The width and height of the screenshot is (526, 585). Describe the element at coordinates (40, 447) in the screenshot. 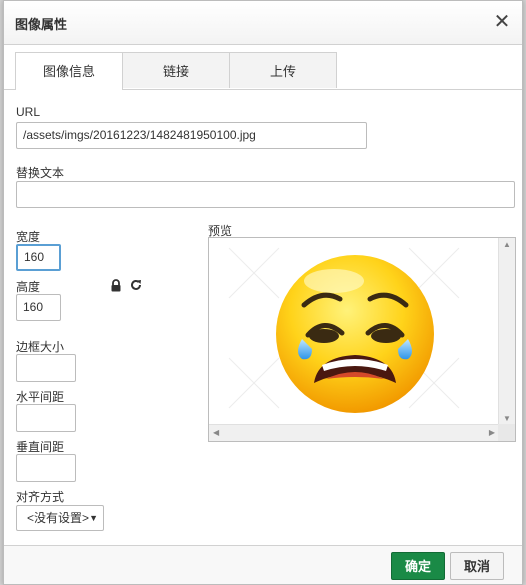

I see `vspace-label: 垂直间距` at that location.